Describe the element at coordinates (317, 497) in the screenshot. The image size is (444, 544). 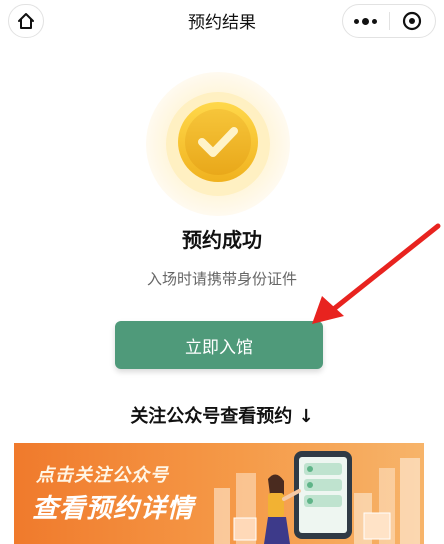
I see `banner-illustration` at that location.